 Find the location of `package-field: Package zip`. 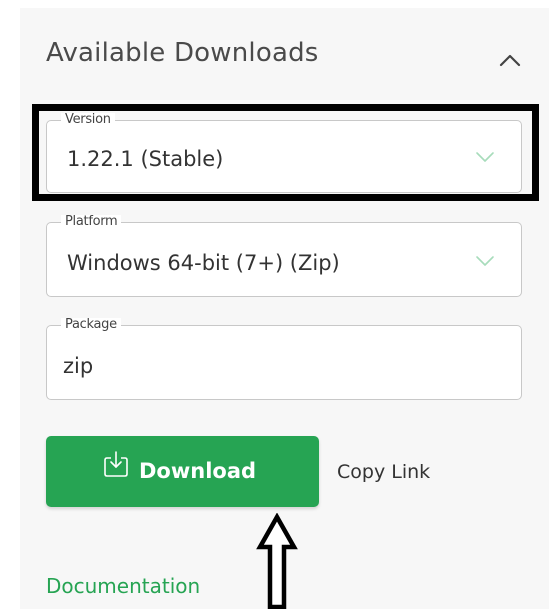

package-field: Package zip is located at coordinates (284, 359).